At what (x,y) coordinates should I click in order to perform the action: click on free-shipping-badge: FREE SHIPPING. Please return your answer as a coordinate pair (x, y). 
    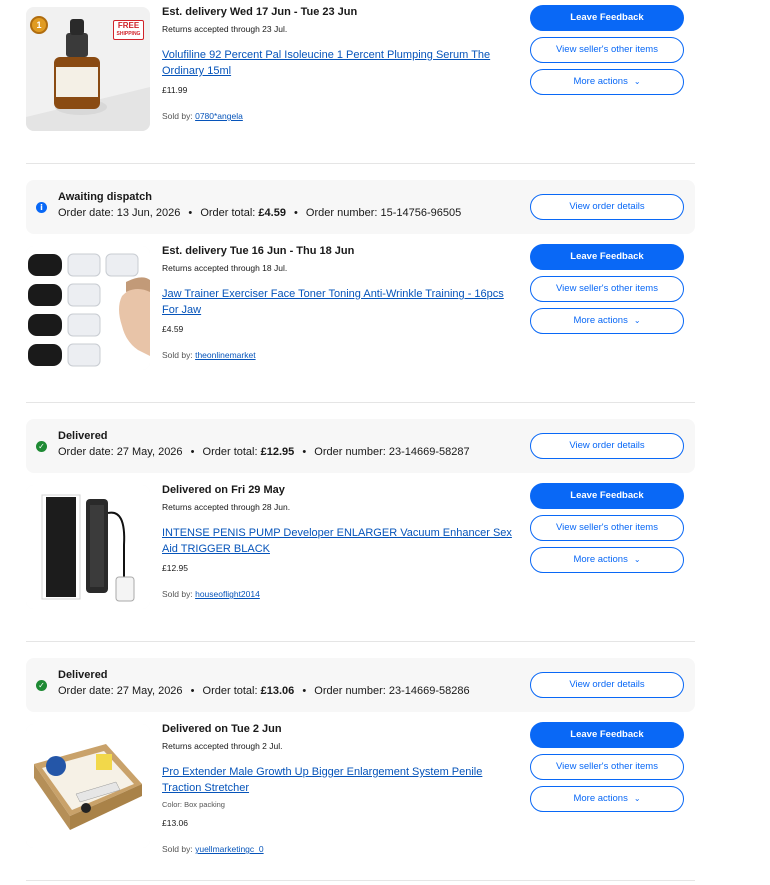
    Looking at the image, I should click on (128, 30).